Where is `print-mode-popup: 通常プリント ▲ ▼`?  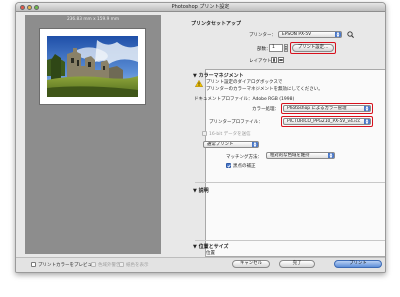 print-mode-popup: 通常プリント ▲ ▼ is located at coordinates (231, 144).